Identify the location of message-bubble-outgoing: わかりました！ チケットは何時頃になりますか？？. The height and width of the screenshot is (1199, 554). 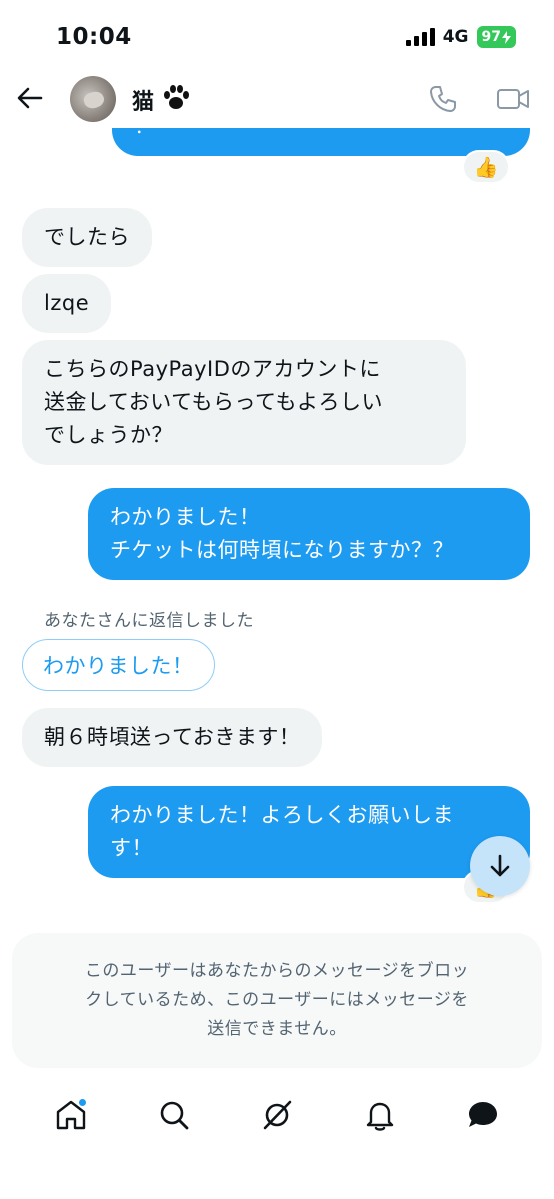
(309, 534).